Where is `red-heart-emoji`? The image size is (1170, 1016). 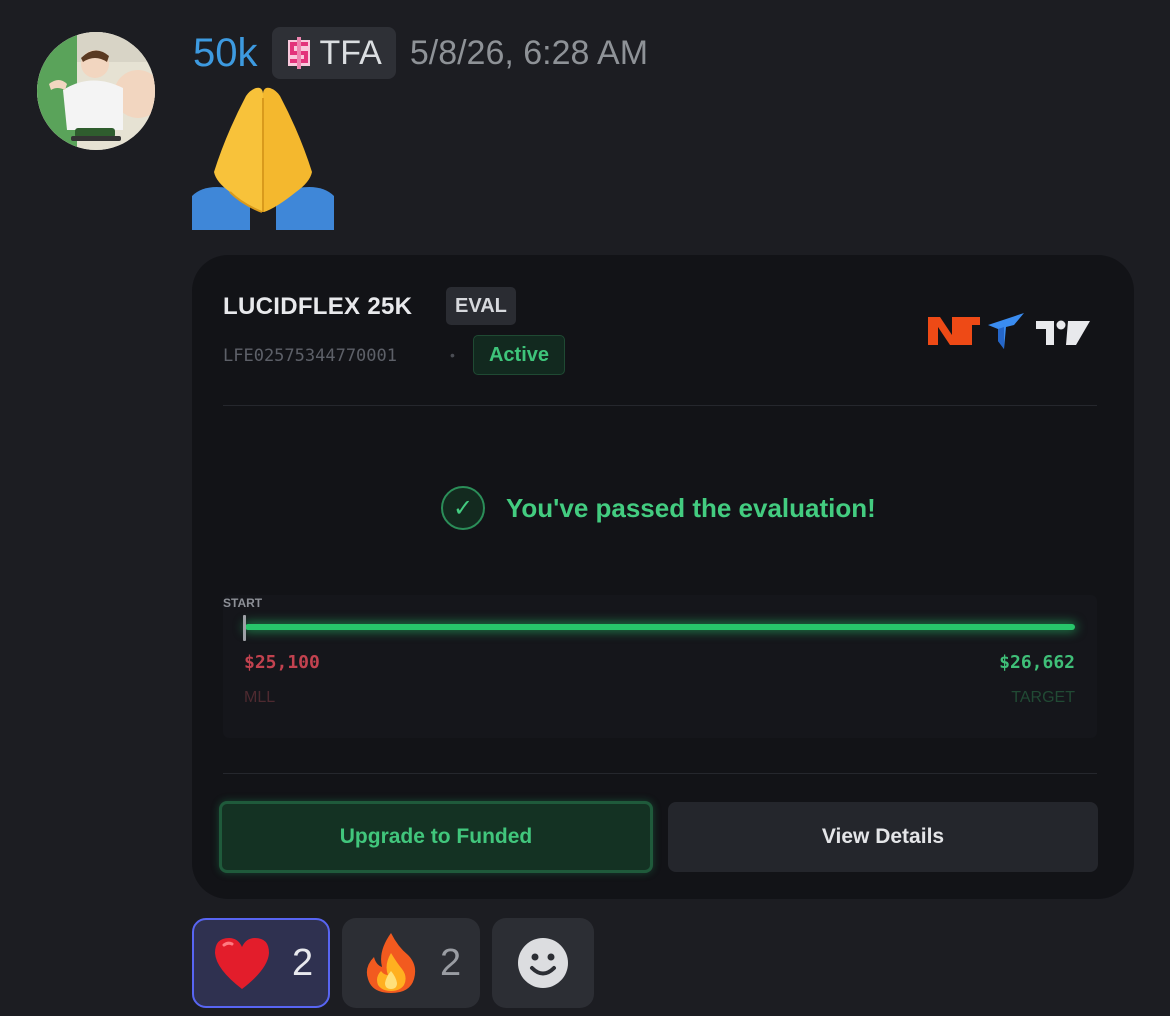 red-heart-emoji is located at coordinates (242, 963).